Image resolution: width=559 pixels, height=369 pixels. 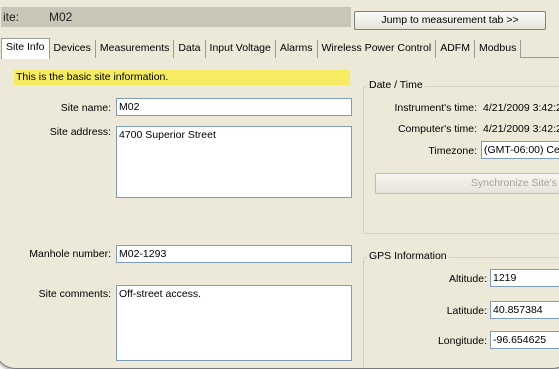 I want to click on site-name-field: M02, so click(x=234, y=107).